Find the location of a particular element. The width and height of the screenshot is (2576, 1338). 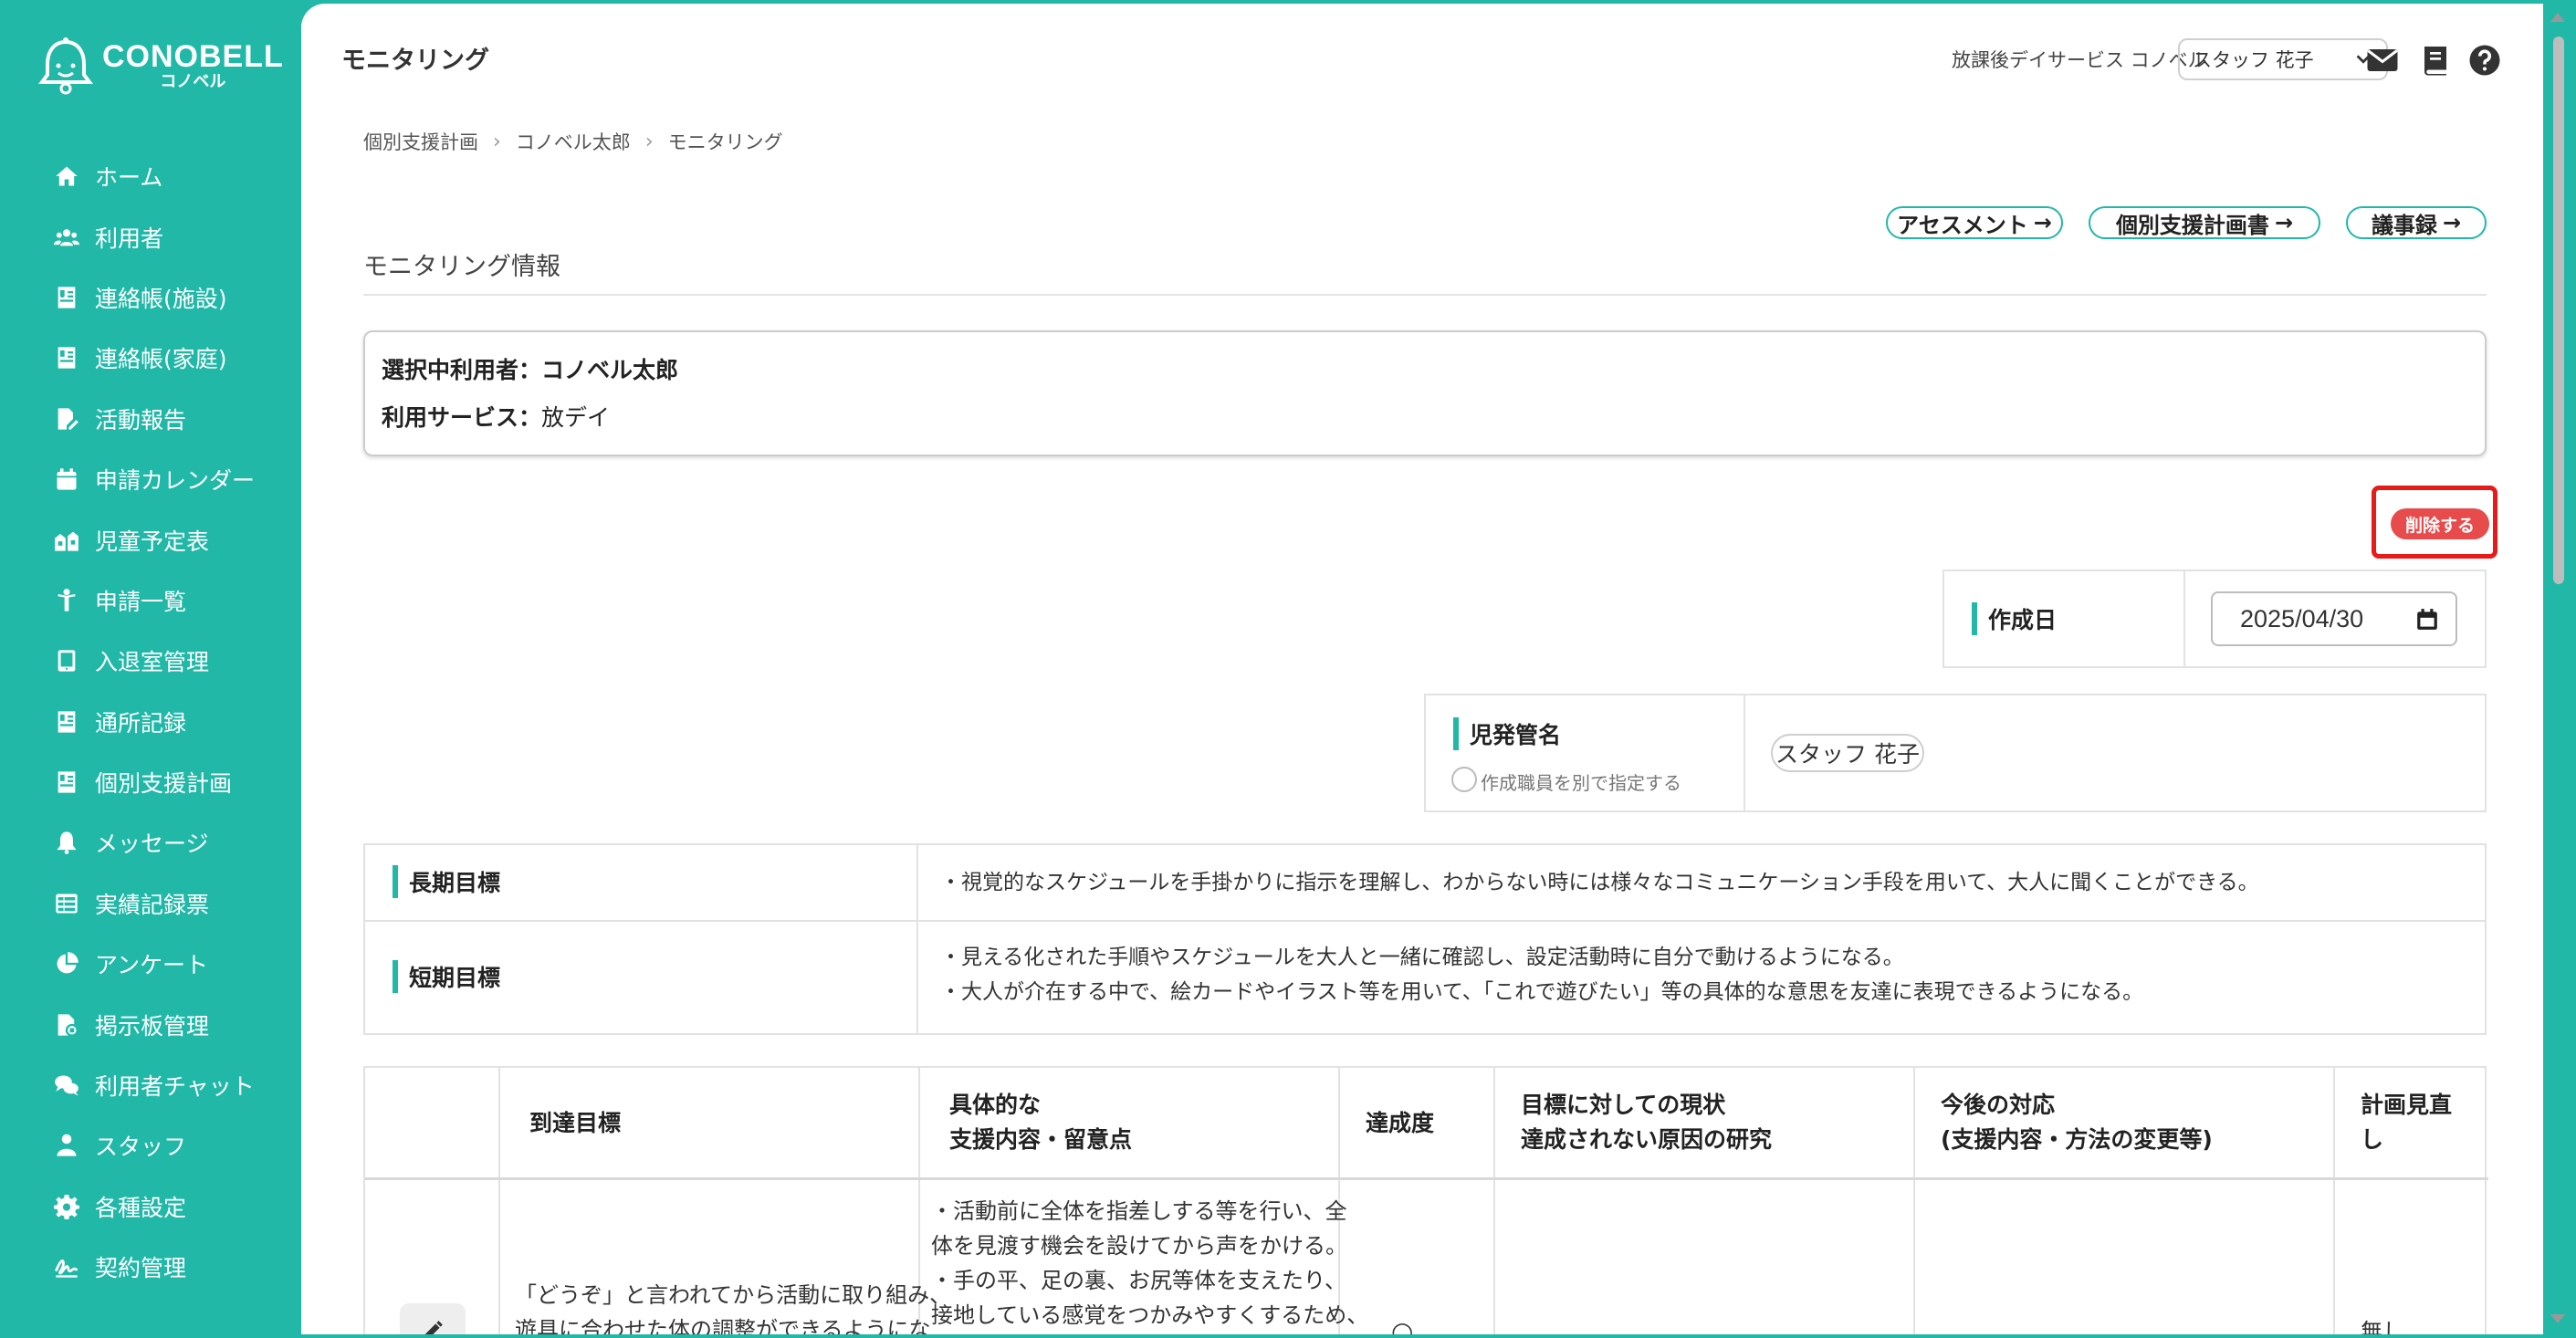

sidebar-item-label: ホーム is located at coordinates (129, 178).